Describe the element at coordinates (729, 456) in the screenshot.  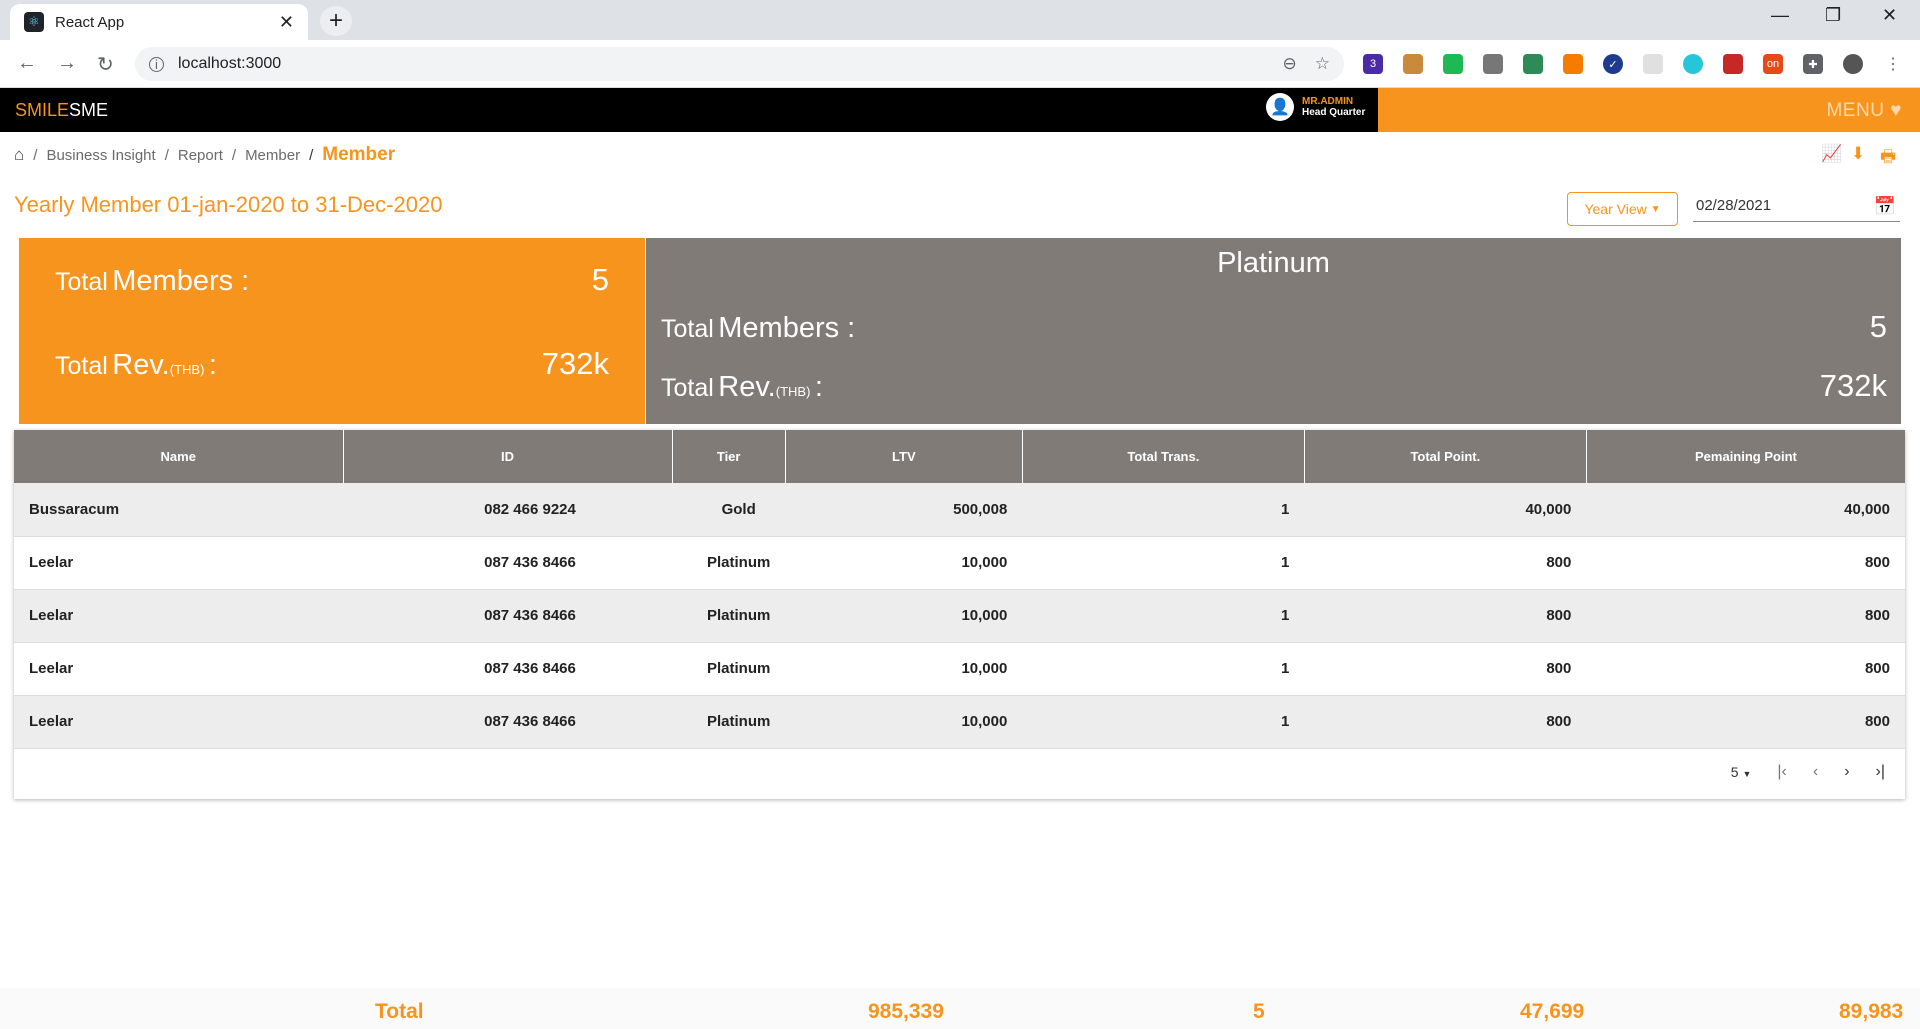
I see `col-tier: Tier` at that location.